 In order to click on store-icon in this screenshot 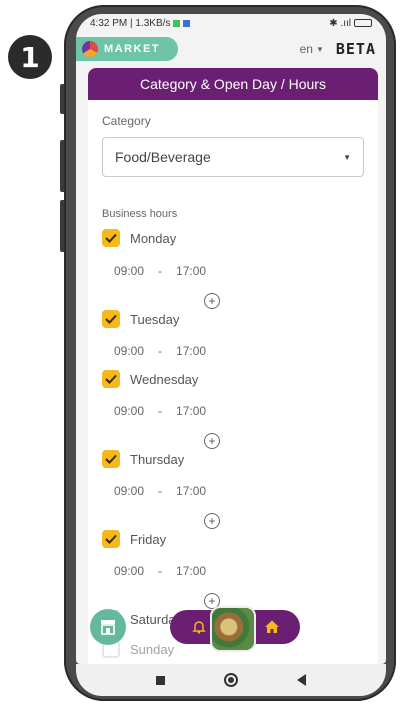, I will do `click(108, 627)`.